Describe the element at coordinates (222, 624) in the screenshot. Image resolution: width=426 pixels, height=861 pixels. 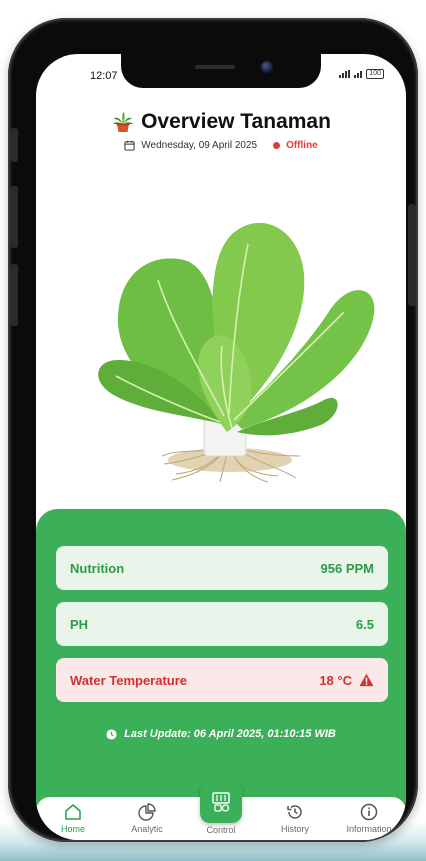
I see `reading-card-ph: PH 6.5` at that location.